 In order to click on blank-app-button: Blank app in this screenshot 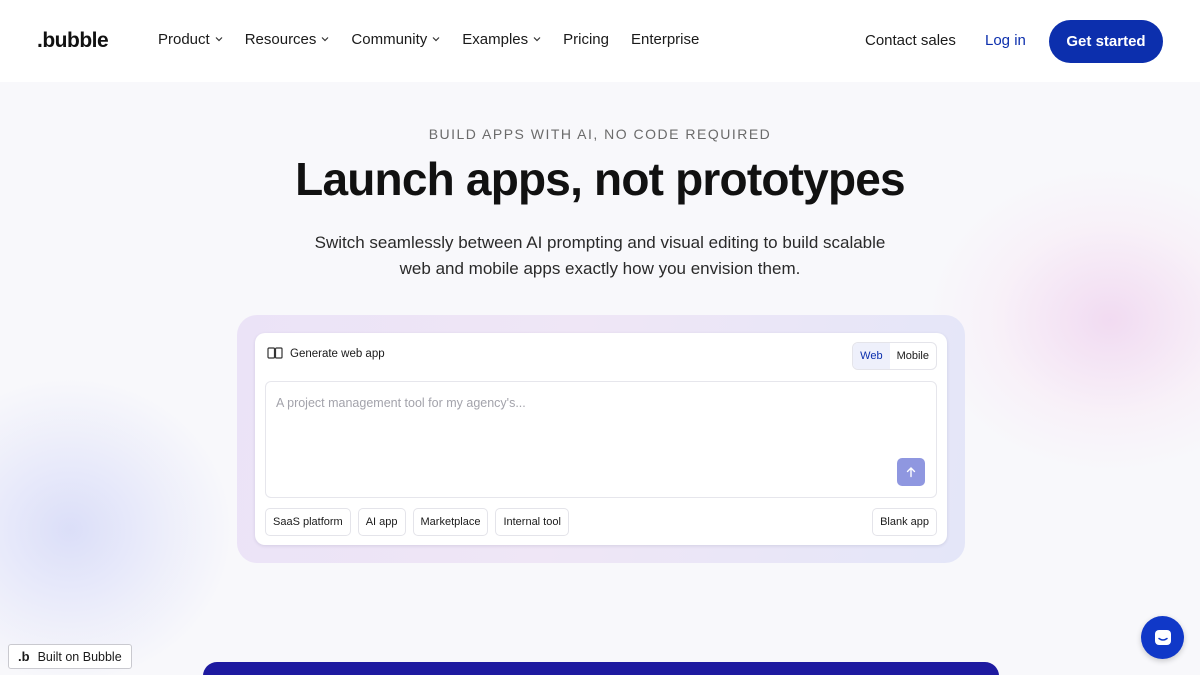, I will do `click(904, 522)`.